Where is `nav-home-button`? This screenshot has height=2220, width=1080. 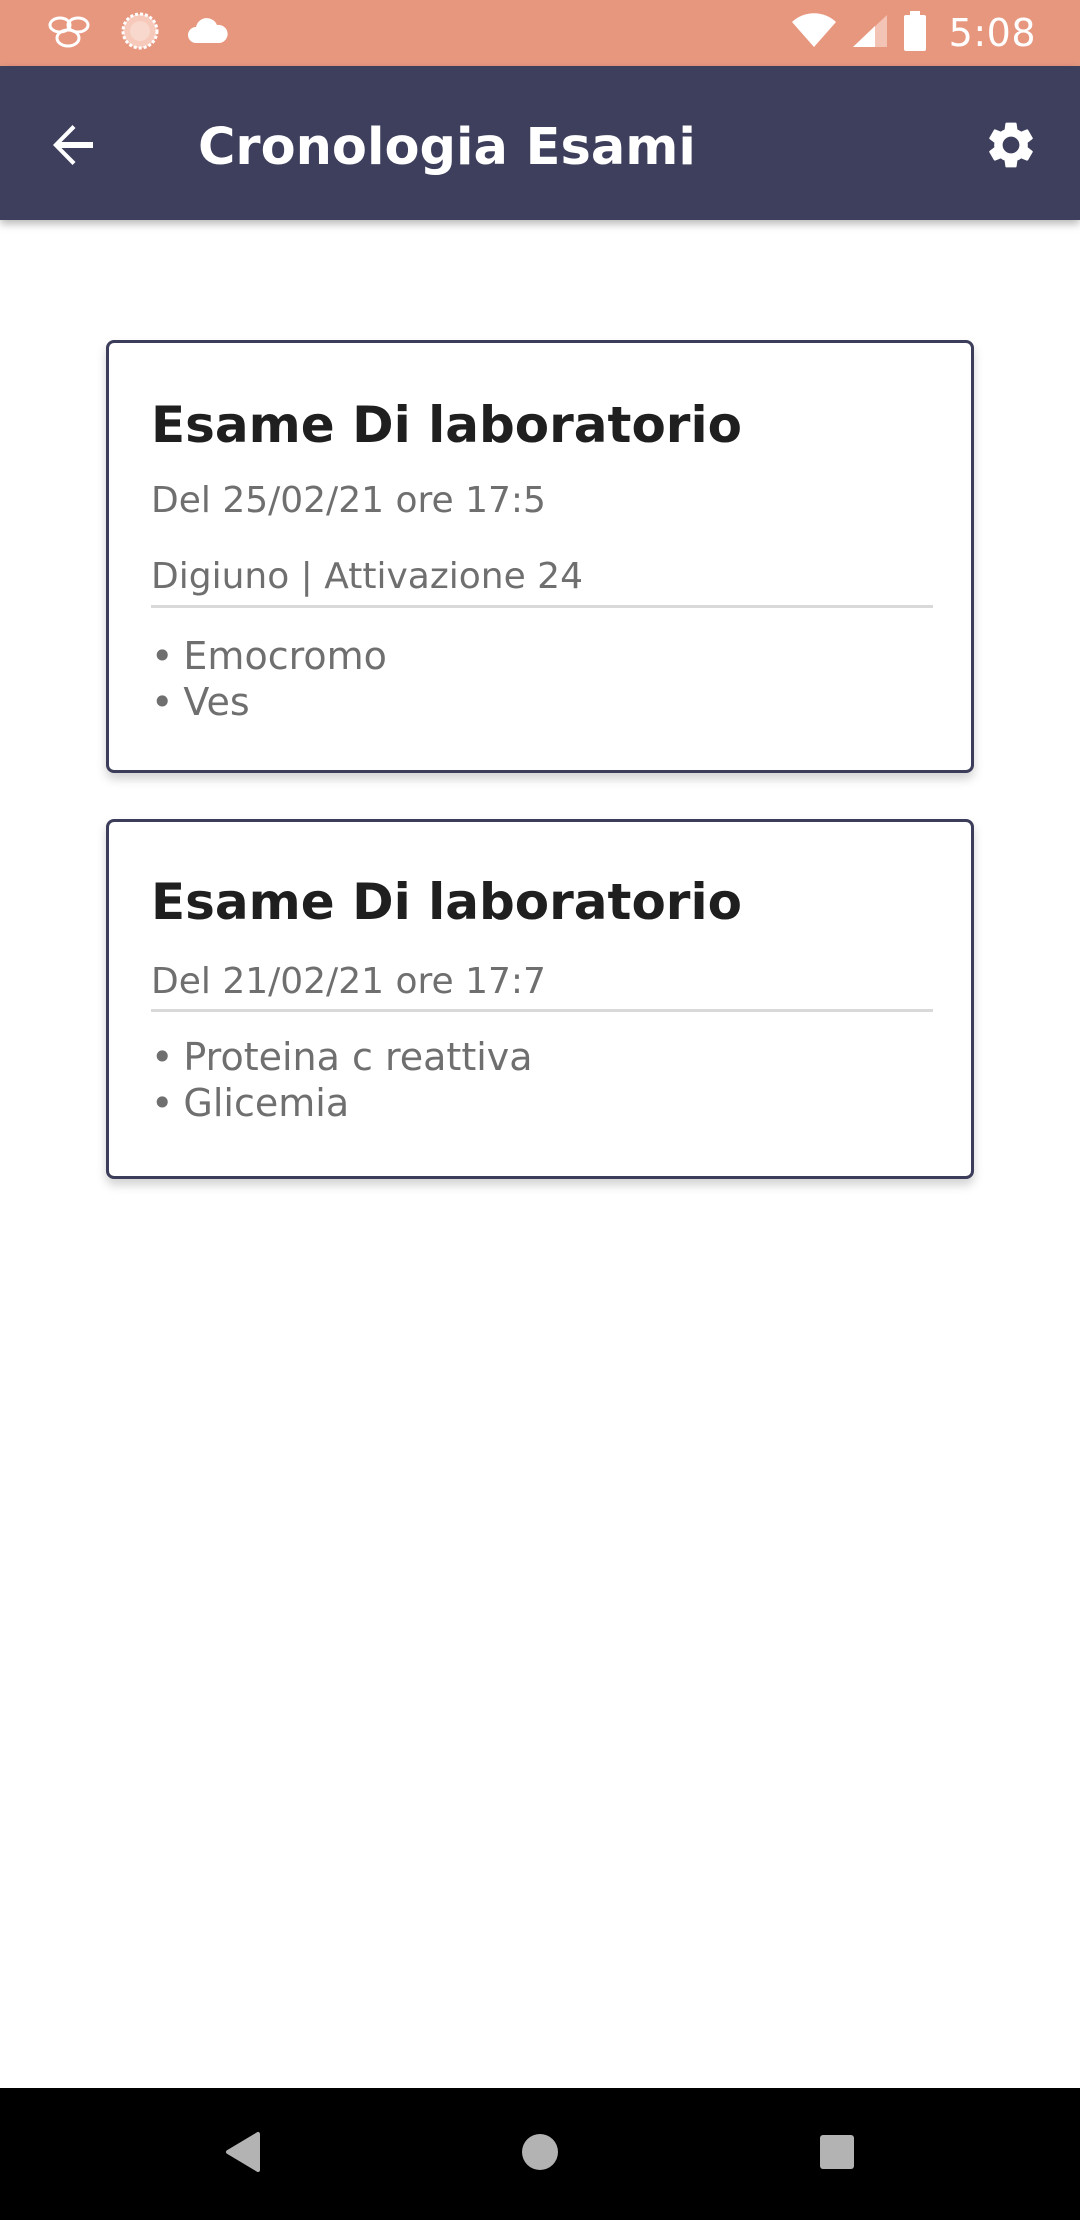
nav-home-button is located at coordinates (540, 2154).